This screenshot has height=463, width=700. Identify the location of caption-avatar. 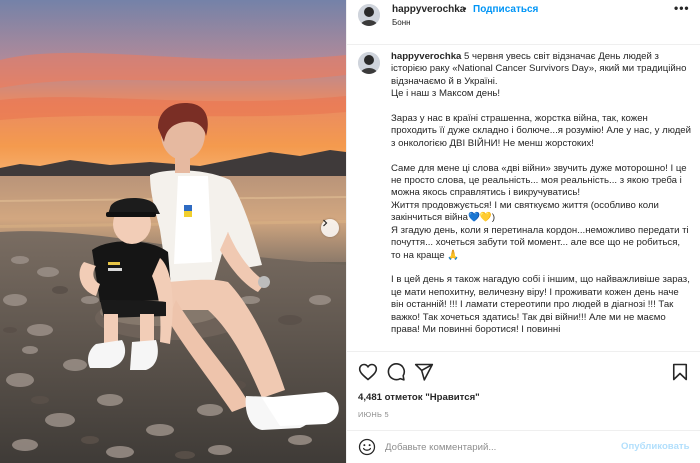
(369, 63).